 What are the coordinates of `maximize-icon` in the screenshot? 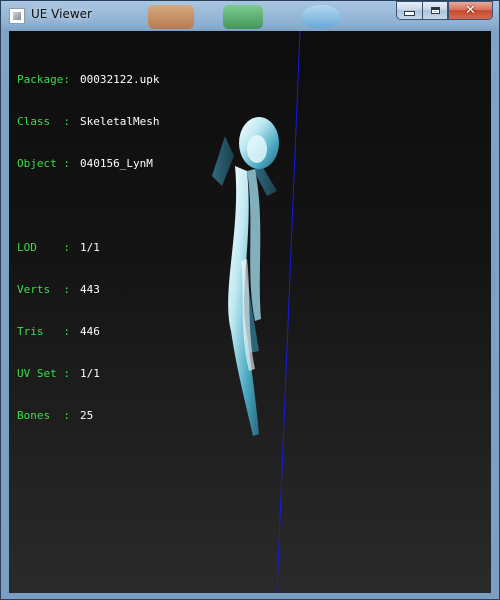 It's located at (435, 10).